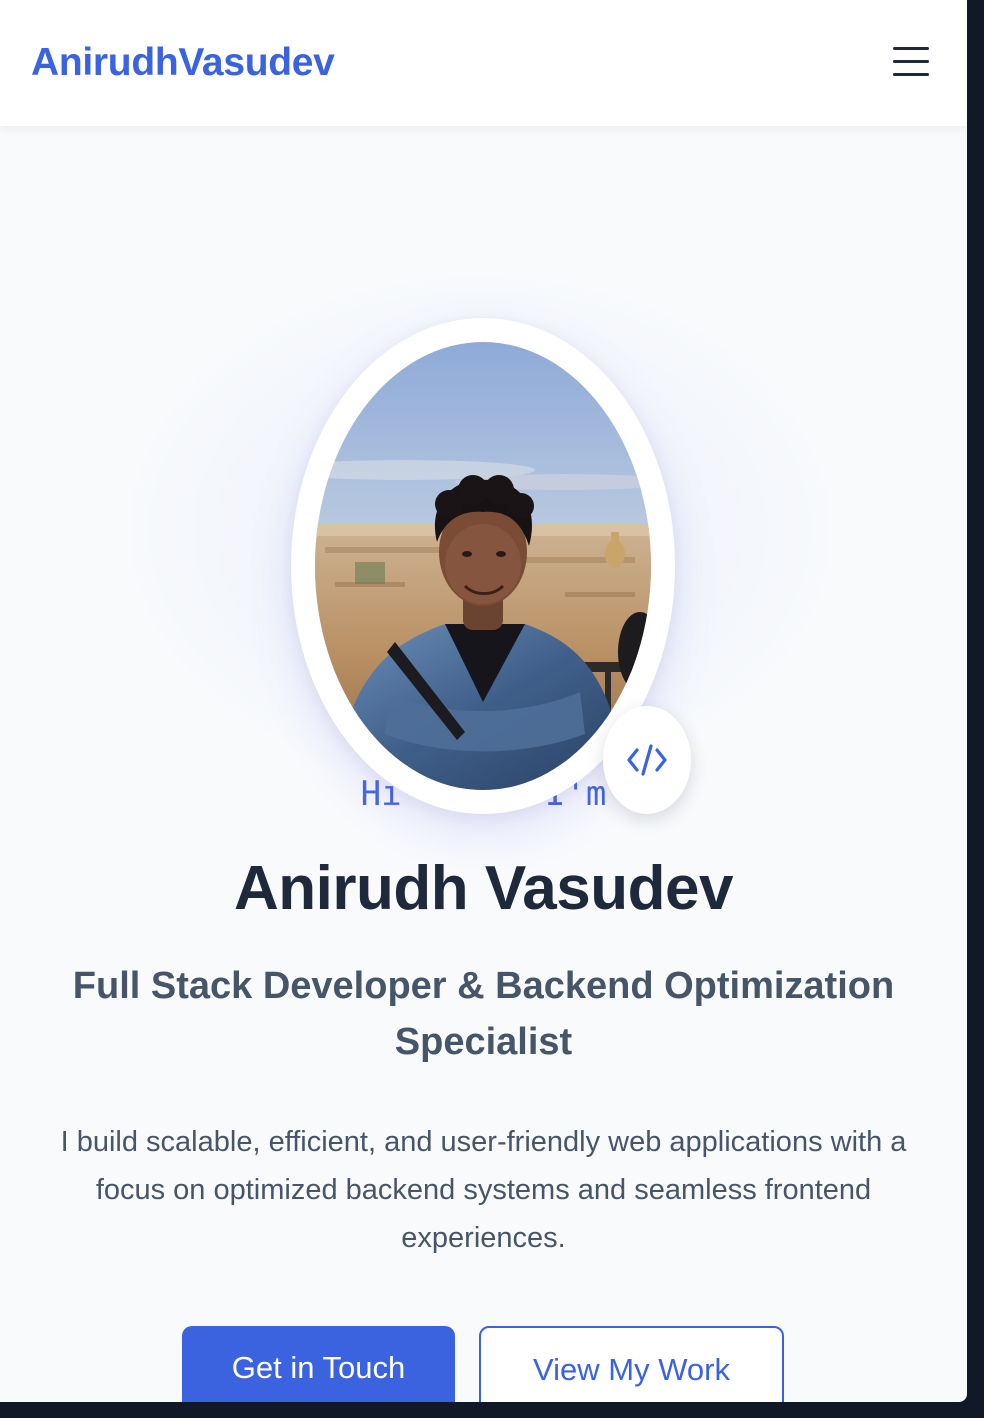  Describe the element at coordinates (318, 1364) in the screenshot. I see `get-in-touch-button: Get in Touch` at that location.